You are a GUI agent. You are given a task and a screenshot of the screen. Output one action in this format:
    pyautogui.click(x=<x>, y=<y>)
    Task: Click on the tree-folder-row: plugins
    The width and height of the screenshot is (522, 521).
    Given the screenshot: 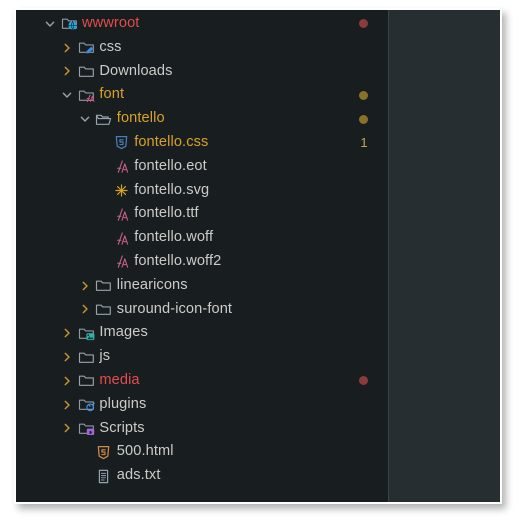 What is the action you would take?
    pyautogui.click(x=202, y=405)
    